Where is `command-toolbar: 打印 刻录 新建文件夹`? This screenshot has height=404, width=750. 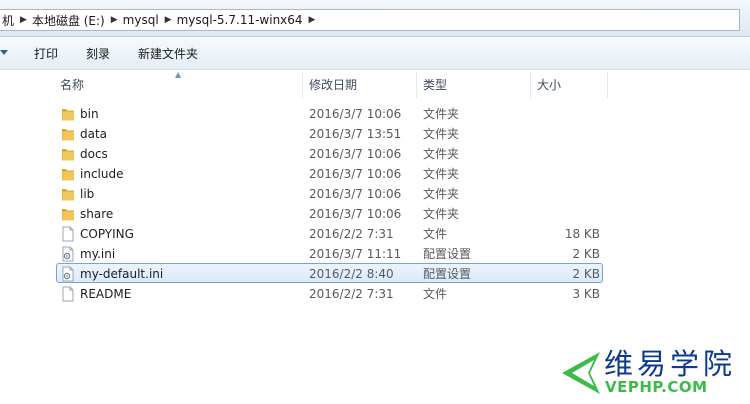
command-toolbar: 打印 刻录 新建文件夹 is located at coordinates (375, 53).